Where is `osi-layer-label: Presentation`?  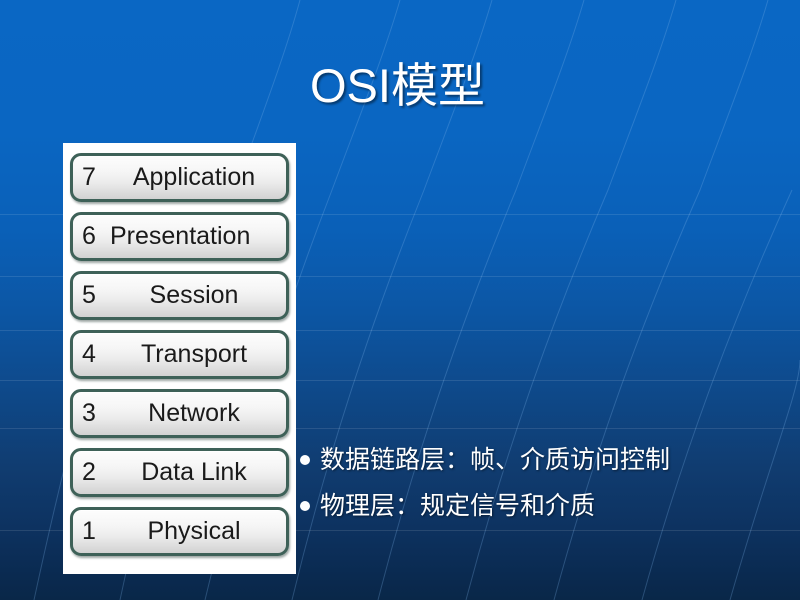
osi-layer-label: Presentation is located at coordinates (180, 236).